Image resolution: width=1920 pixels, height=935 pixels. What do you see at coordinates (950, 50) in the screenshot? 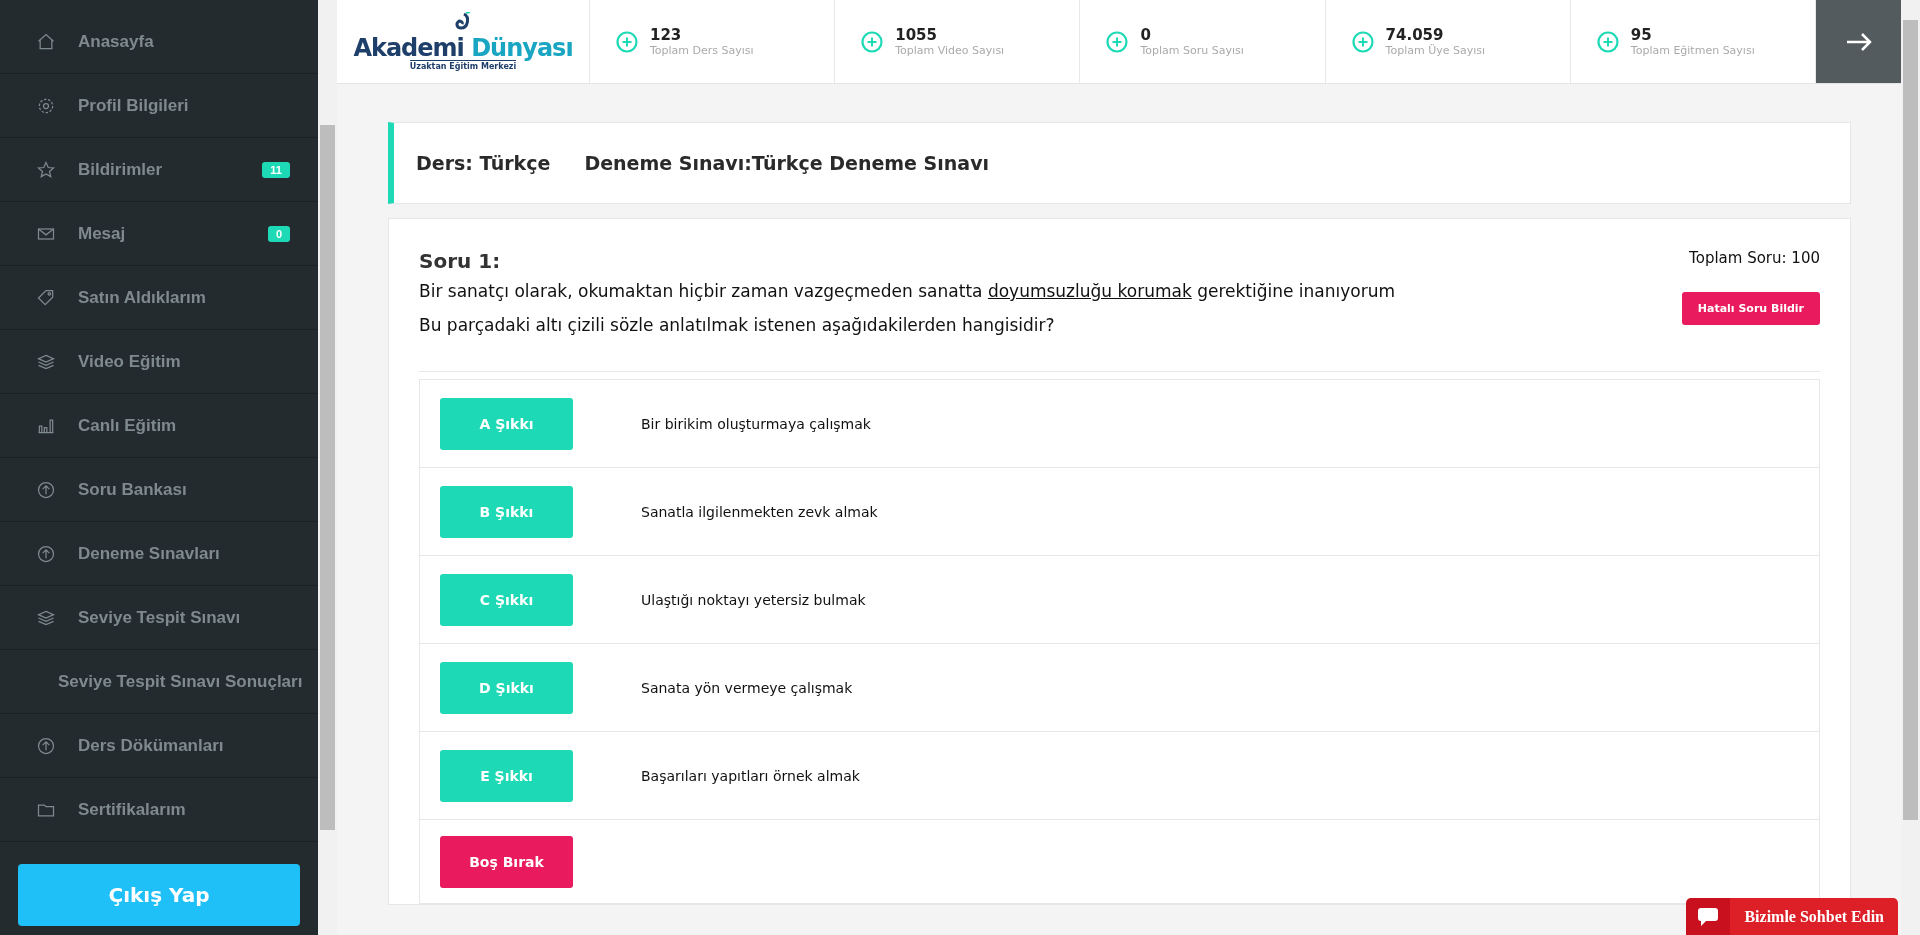
I see `stat-label: Toplam Video Sayısı` at bounding box center [950, 50].